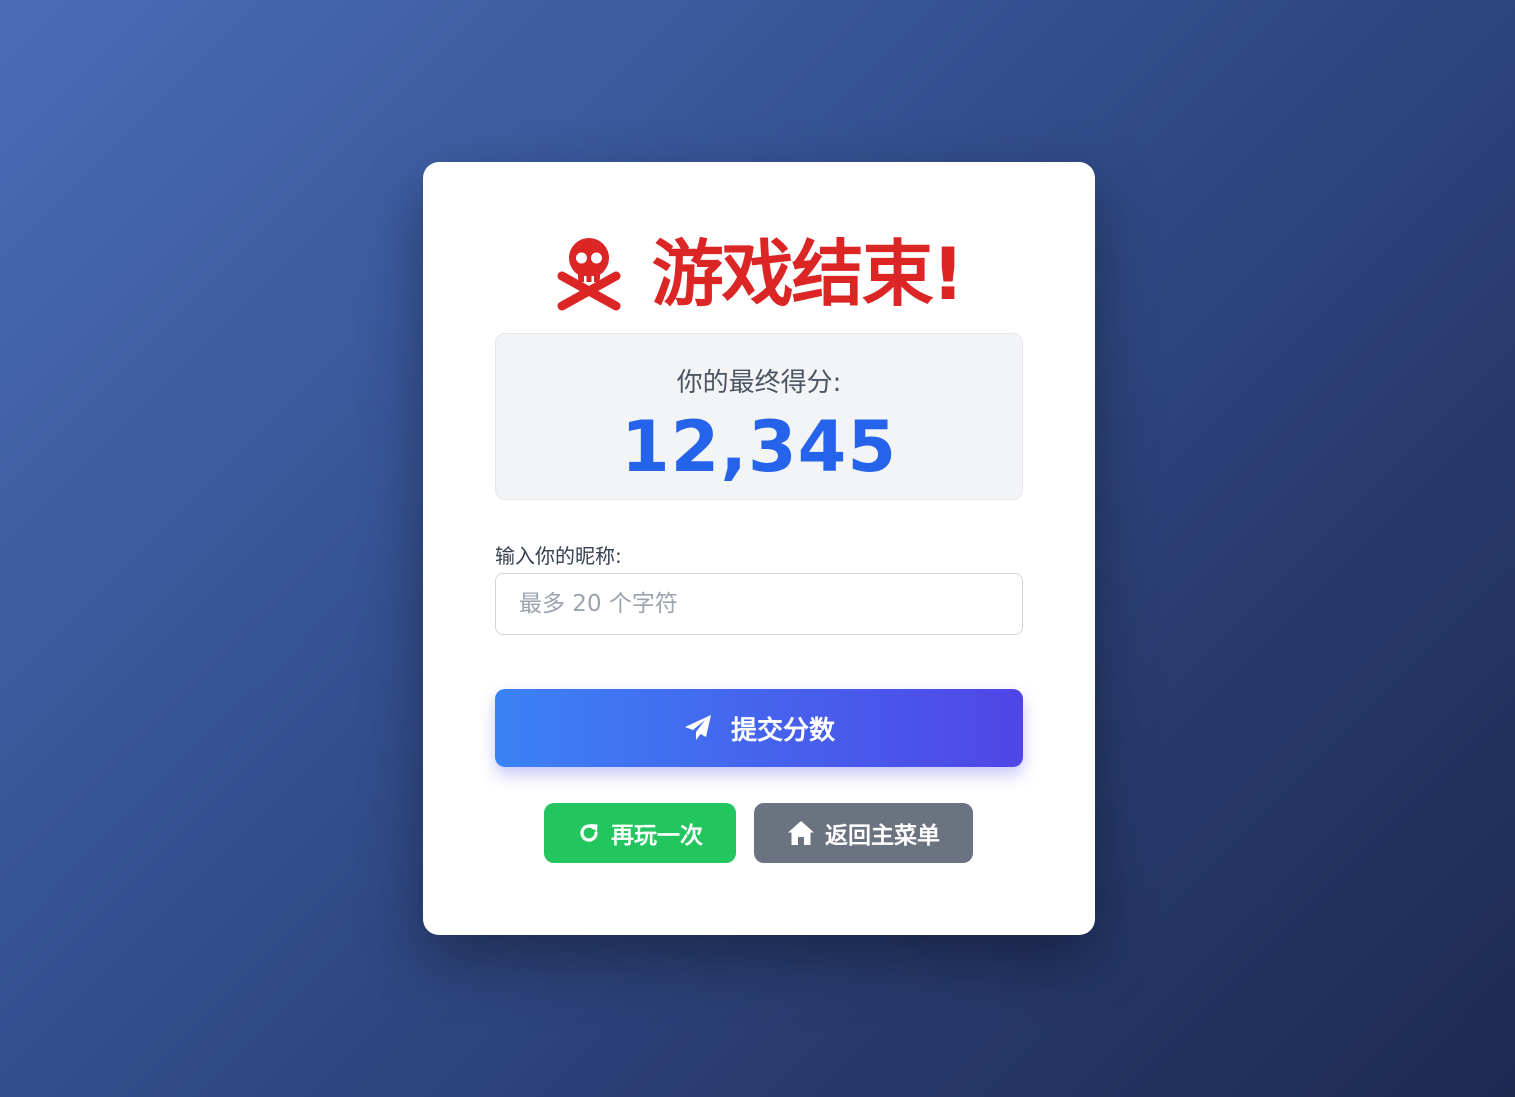  What do you see at coordinates (782, 729) in the screenshot?
I see `submit-score-label: 提交分数` at bounding box center [782, 729].